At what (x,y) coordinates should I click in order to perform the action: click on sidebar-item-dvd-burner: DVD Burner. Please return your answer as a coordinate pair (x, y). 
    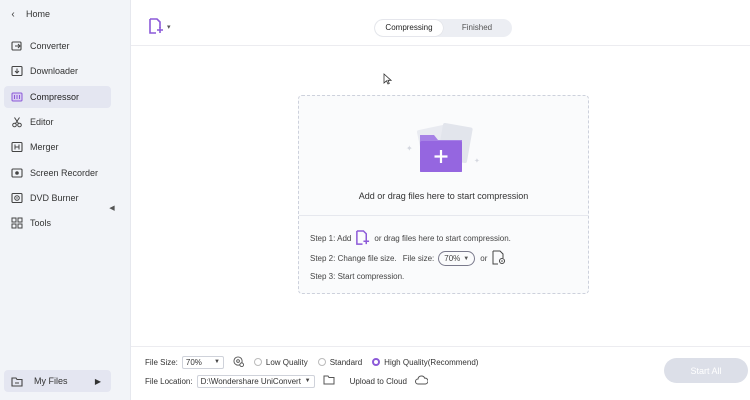
    Looking at the image, I should click on (57, 198).